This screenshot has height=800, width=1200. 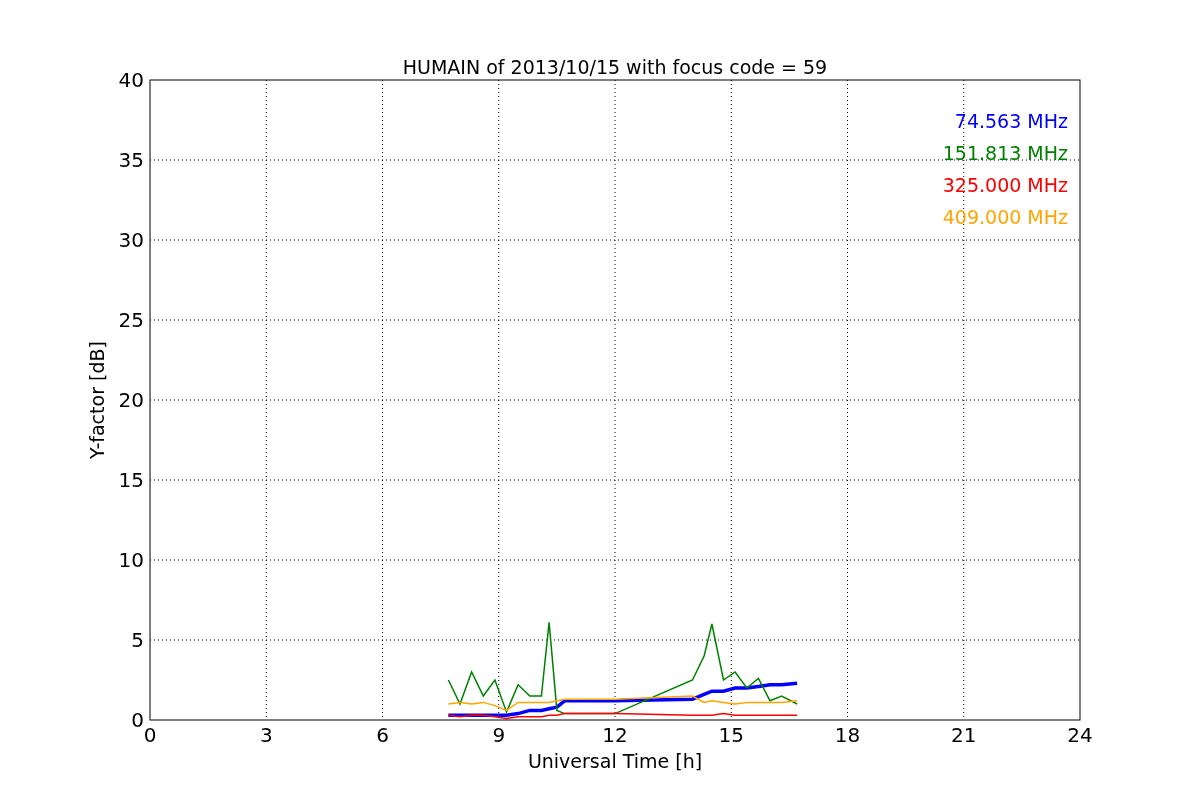 I want to click on x-tick-label: 6, so click(x=382, y=735).